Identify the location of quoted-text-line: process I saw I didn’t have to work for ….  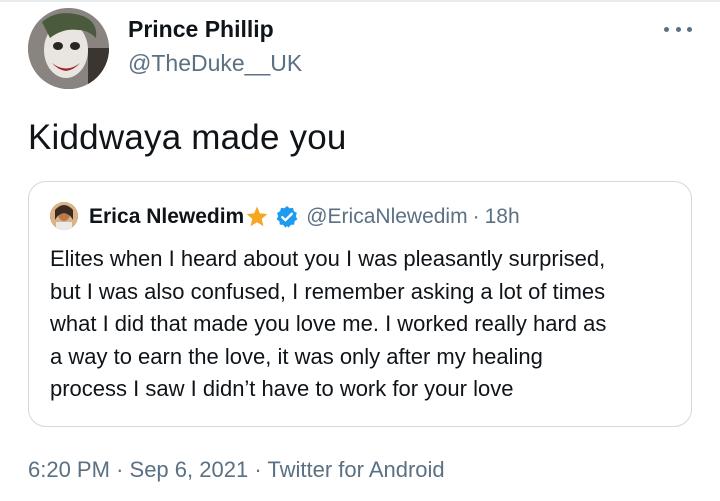
(282, 388).